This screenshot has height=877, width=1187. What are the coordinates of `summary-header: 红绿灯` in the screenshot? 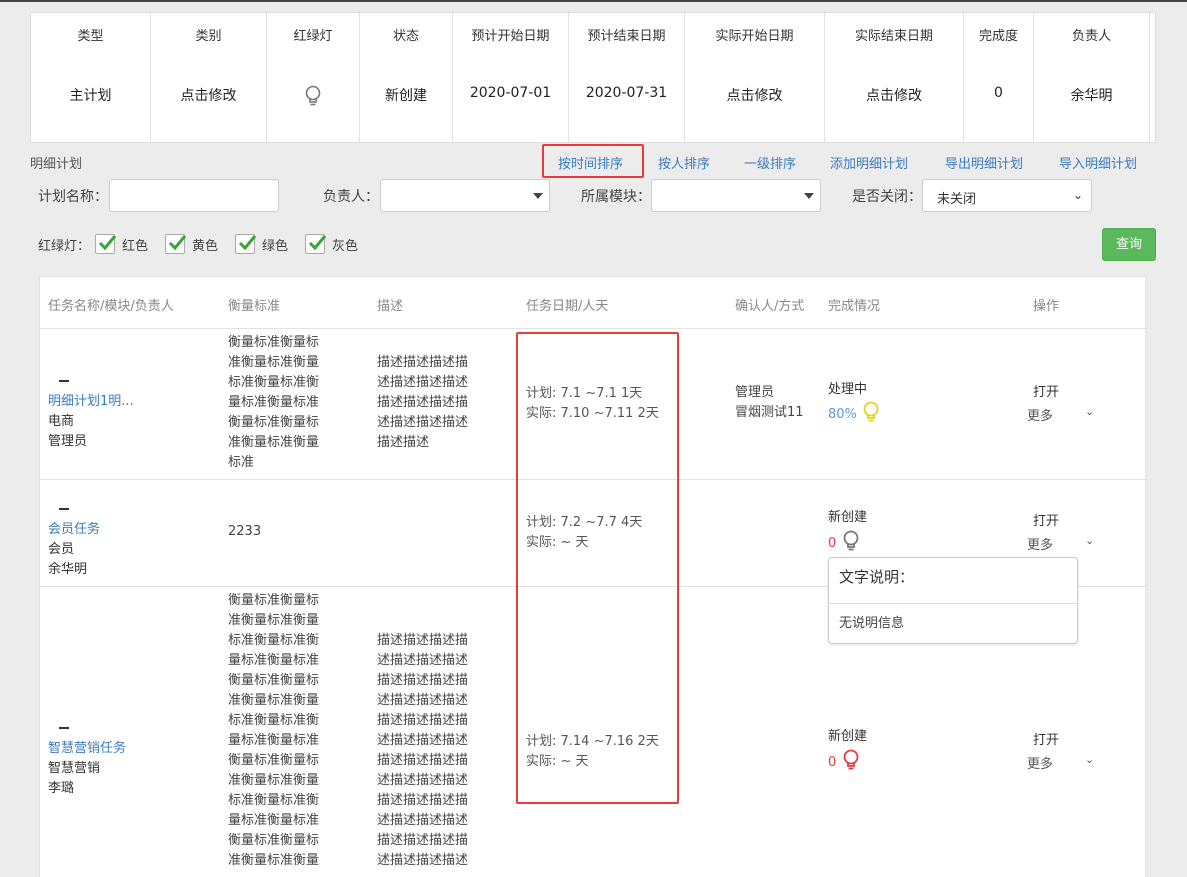 It's located at (313, 36).